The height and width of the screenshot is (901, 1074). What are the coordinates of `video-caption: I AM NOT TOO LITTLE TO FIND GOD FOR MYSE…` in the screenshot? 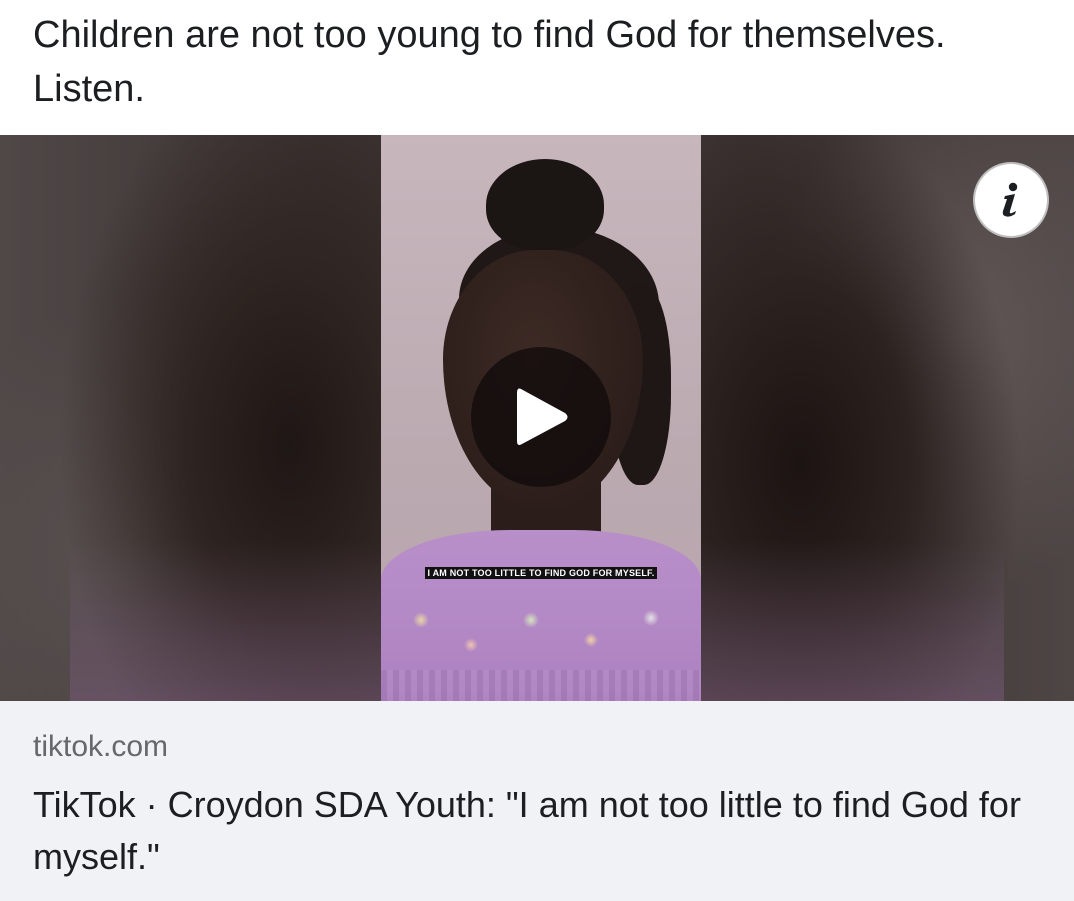 It's located at (541, 573).